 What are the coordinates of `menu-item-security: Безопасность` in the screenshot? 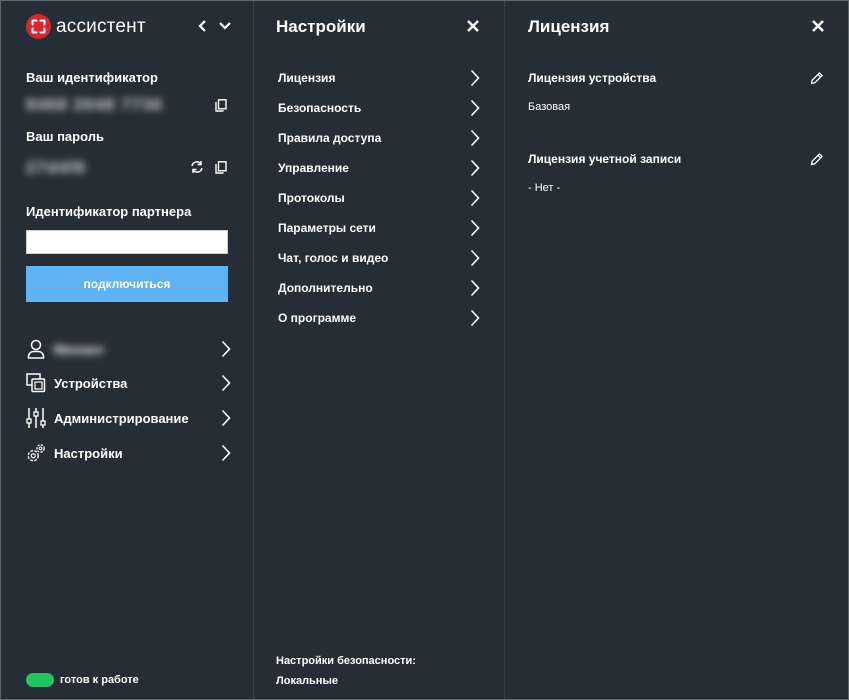 It's located at (379, 108).